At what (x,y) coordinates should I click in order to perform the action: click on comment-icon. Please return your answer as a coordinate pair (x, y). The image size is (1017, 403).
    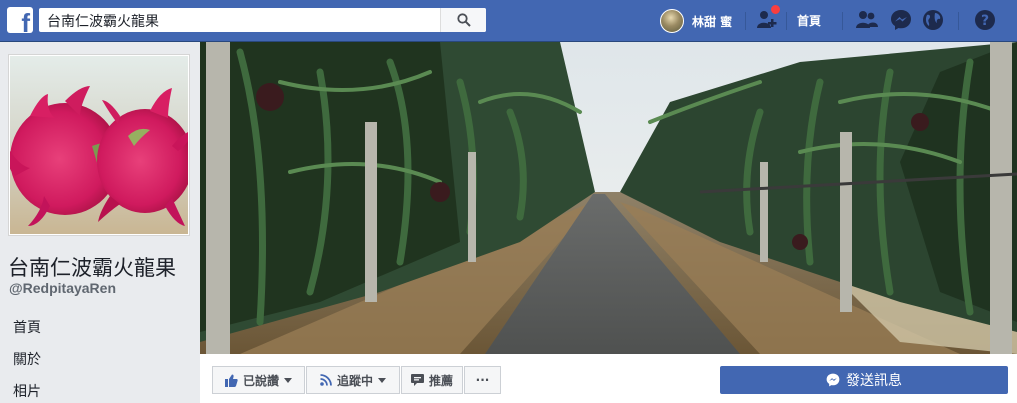
    Looking at the image, I should click on (417, 380).